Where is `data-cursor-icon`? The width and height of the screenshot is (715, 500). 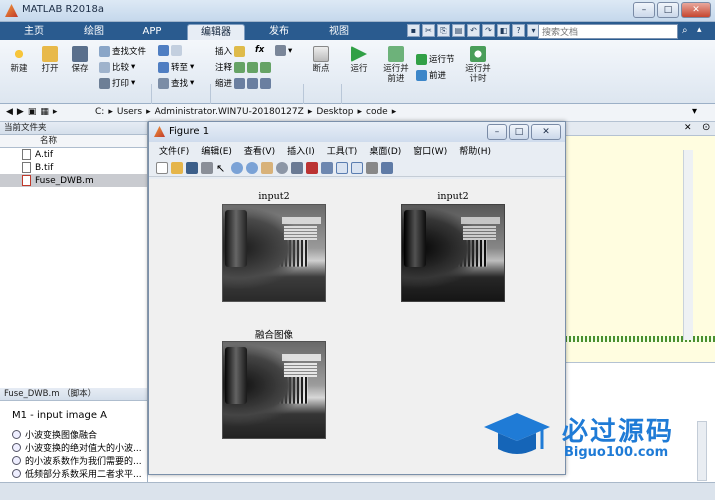
data-cursor-icon is located at coordinates (297, 168).